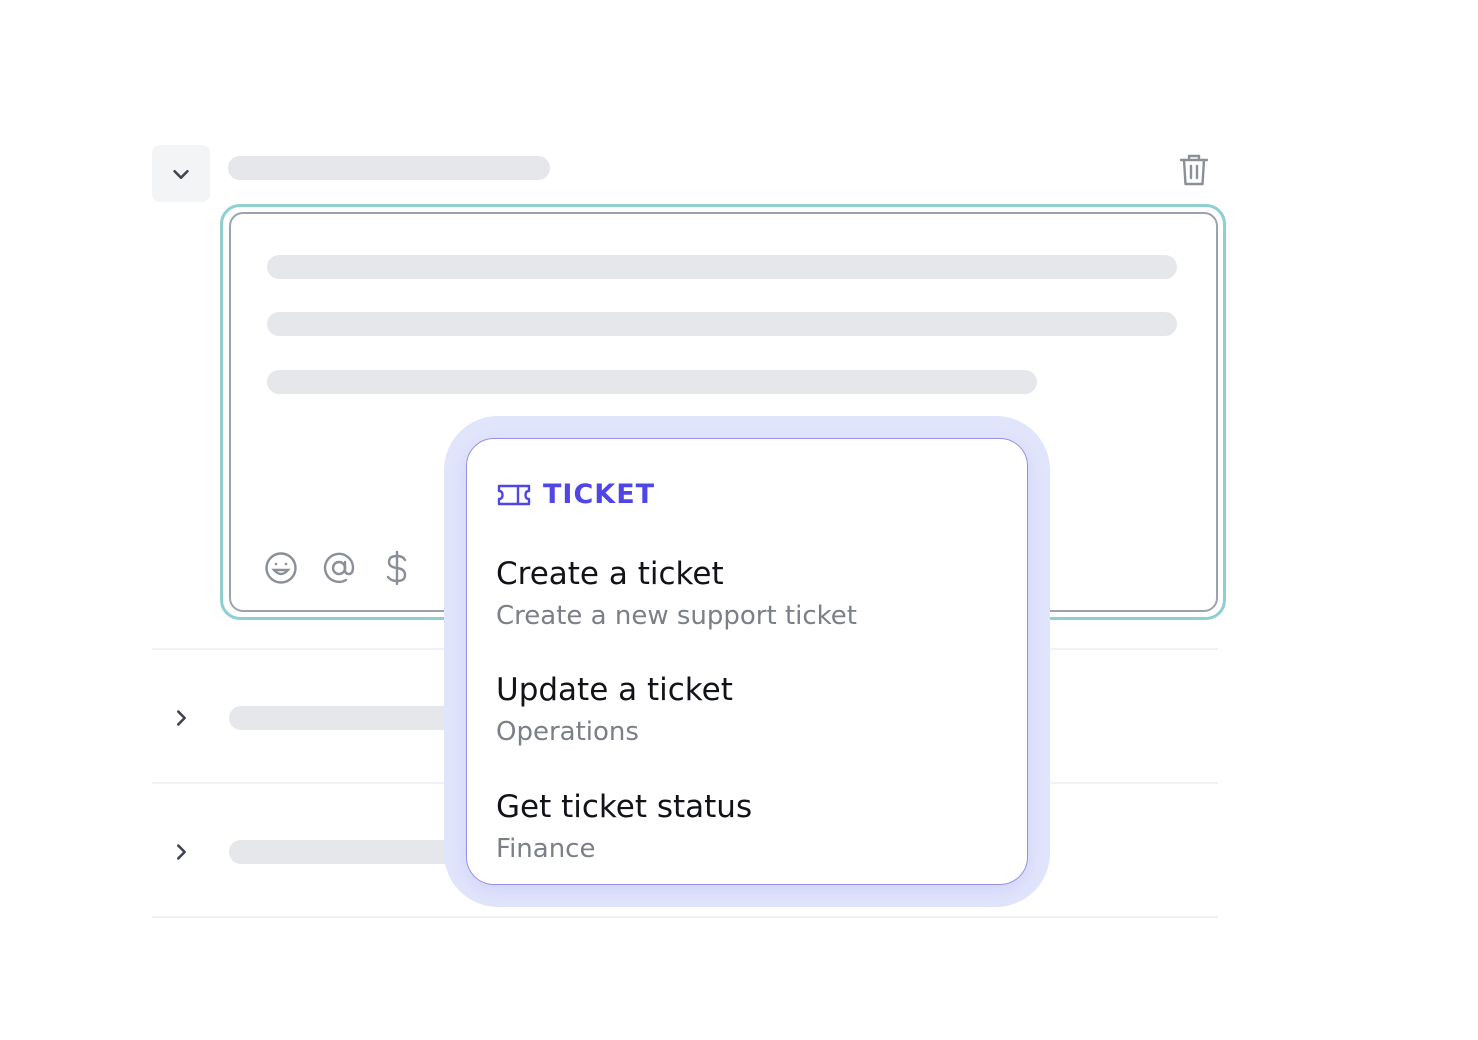  I want to click on emoji-button, so click(281, 568).